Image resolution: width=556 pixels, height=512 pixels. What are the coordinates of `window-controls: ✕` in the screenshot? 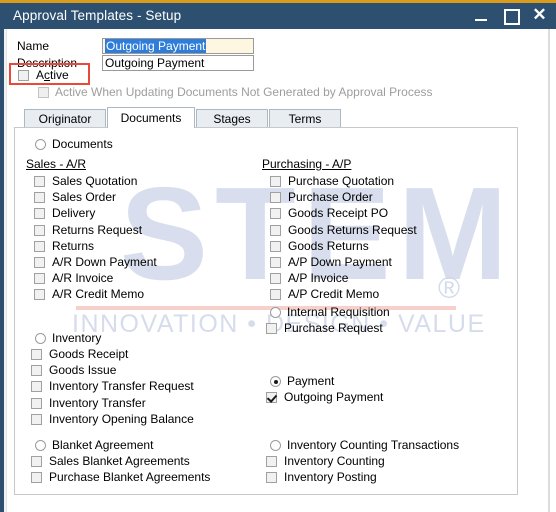 It's located at (510, 15).